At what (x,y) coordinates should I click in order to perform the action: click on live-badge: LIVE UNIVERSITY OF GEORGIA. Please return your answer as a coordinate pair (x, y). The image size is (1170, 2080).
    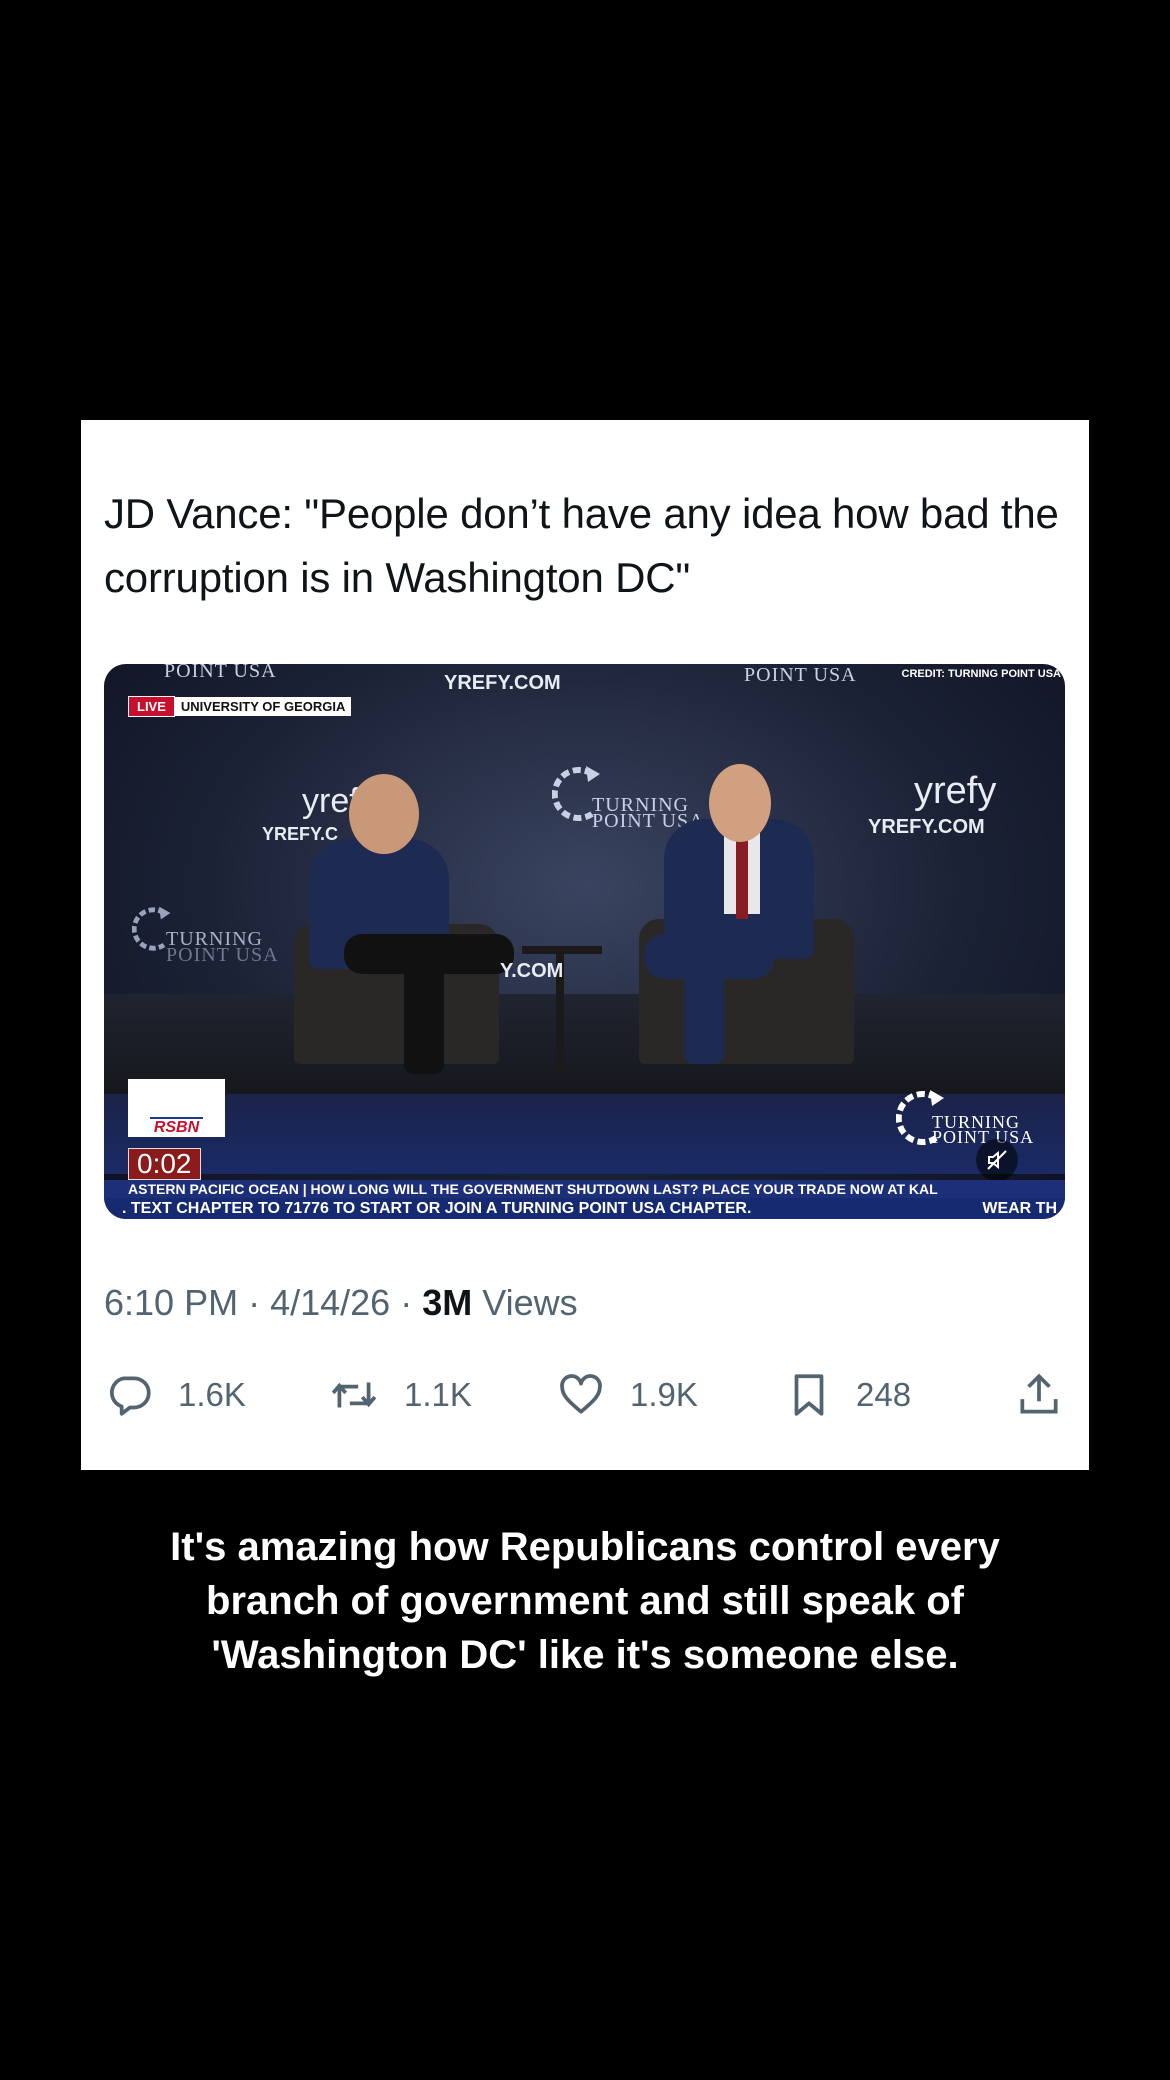
    Looking at the image, I should click on (240, 706).